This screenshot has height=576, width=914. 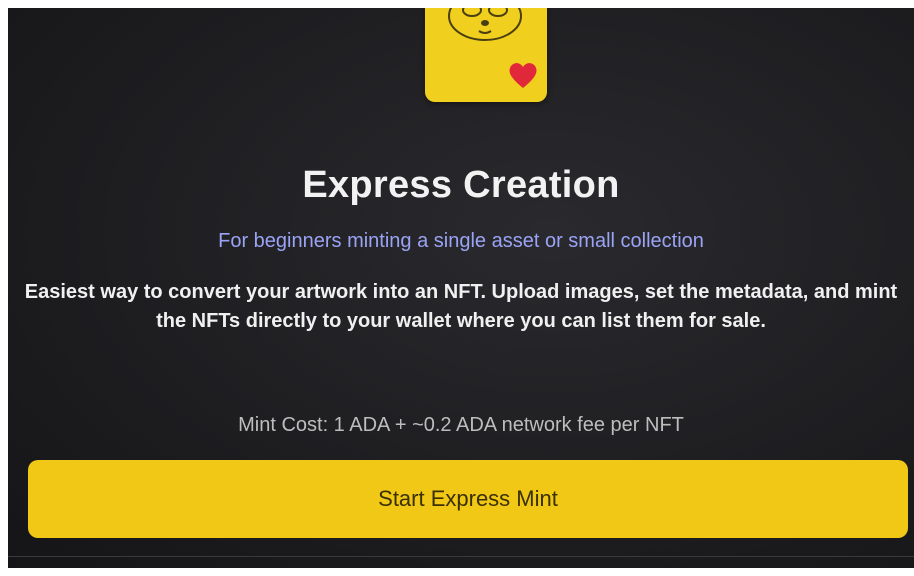 What do you see at coordinates (523, 75) in the screenshot?
I see `heart-icon` at bounding box center [523, 75].